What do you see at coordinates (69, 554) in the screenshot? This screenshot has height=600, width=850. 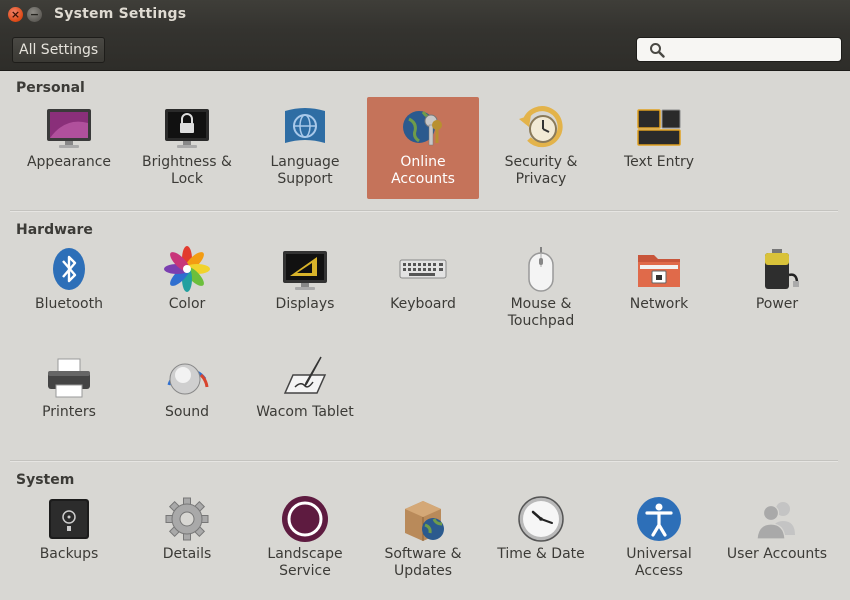 I see `item-label: Backups` at bounding box center [69, 554].